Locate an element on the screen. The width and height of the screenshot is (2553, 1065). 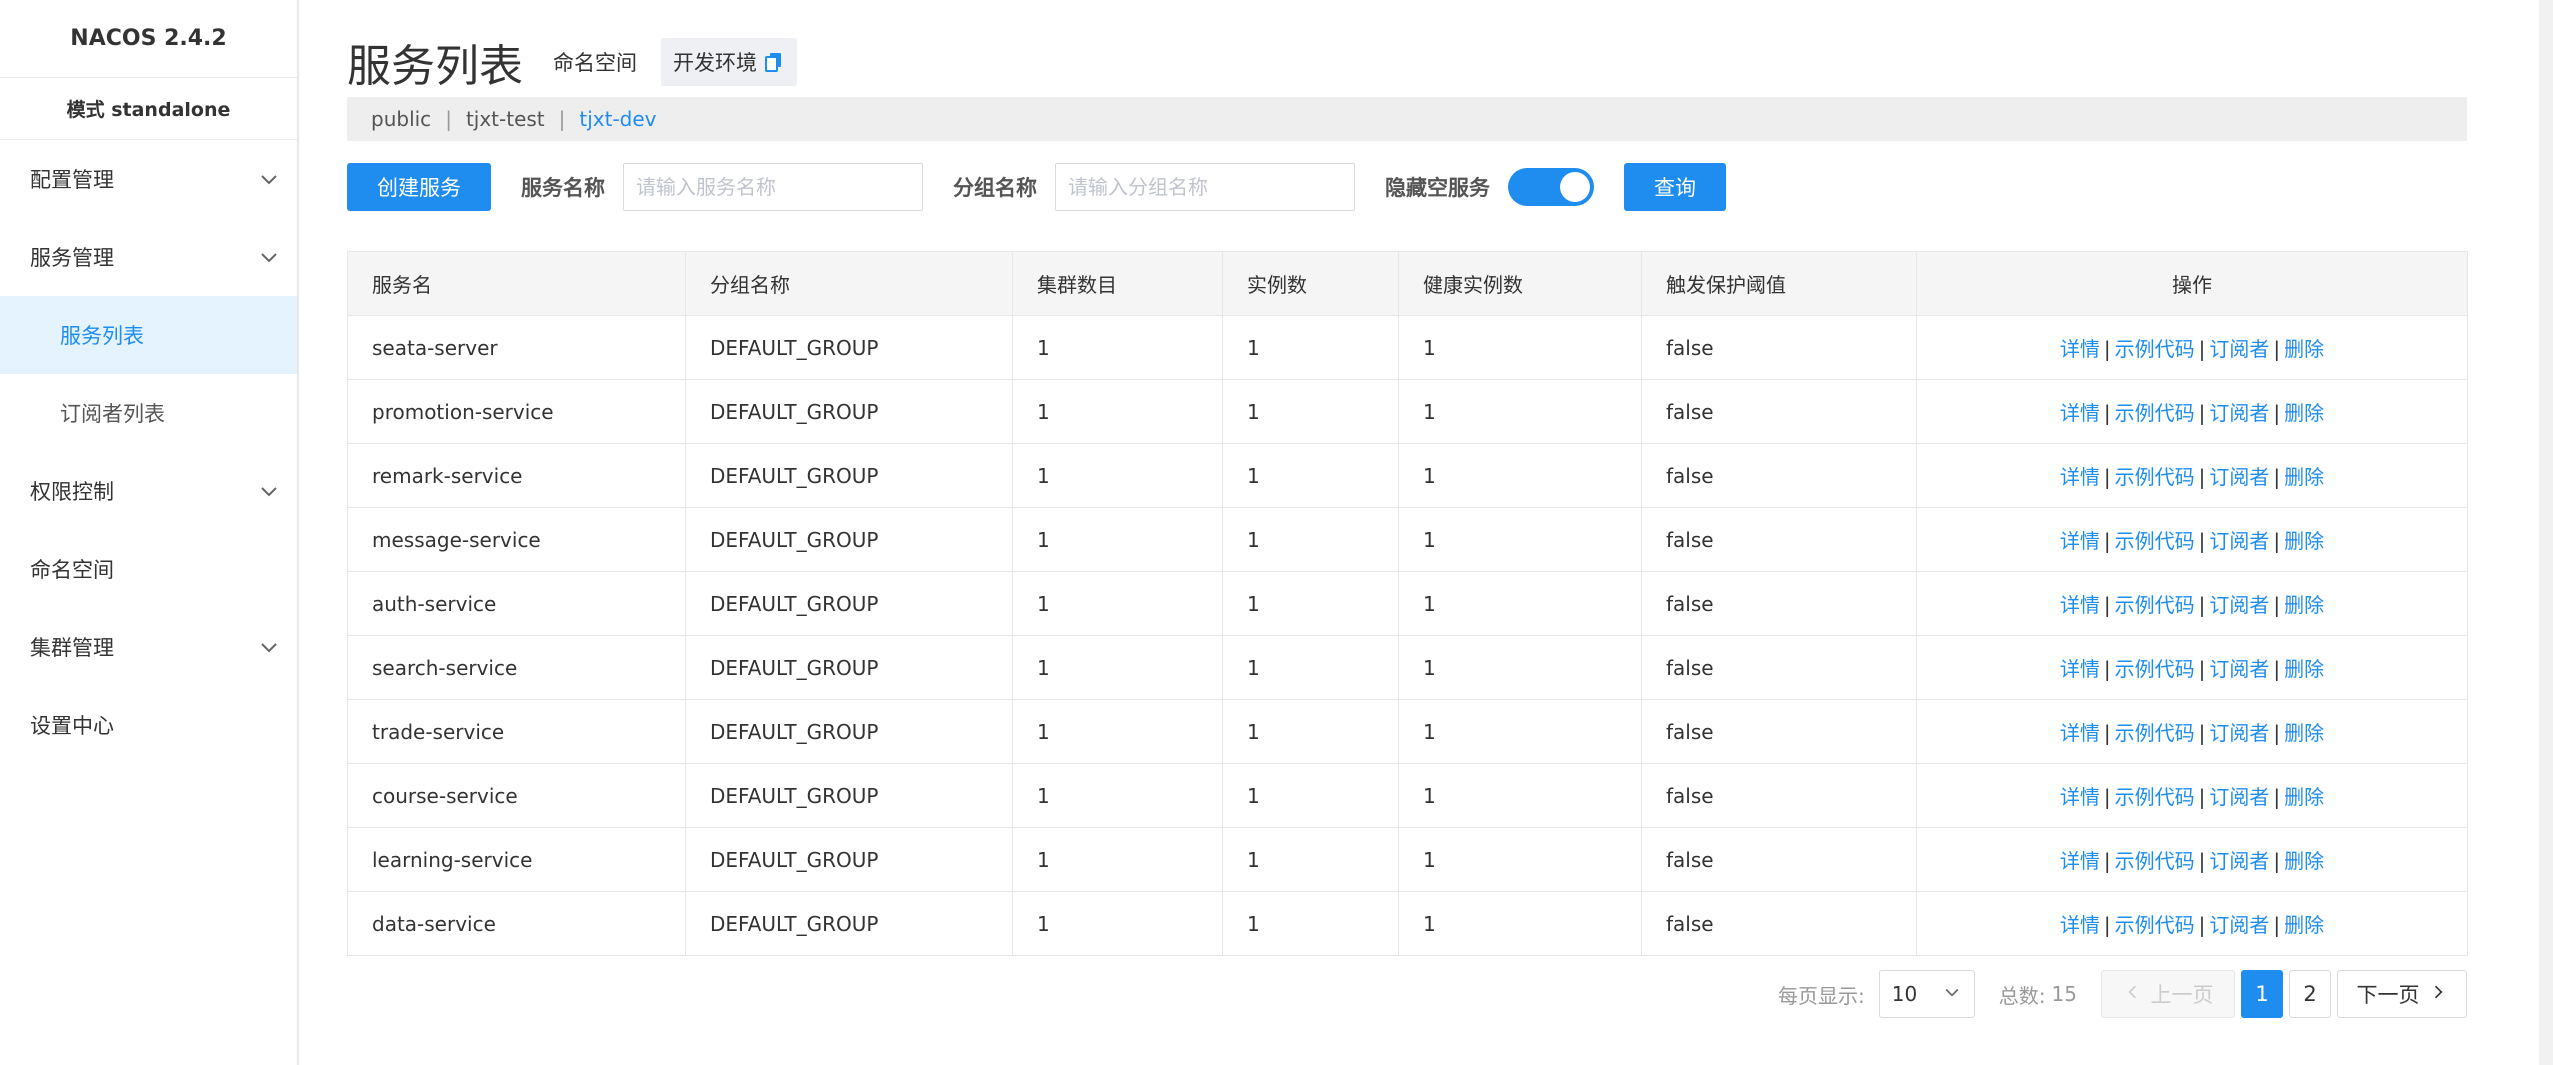
cell-actions: 详情 | 示例代码 | 订阅者 | 删除 is located at coordinates (2192, 539).